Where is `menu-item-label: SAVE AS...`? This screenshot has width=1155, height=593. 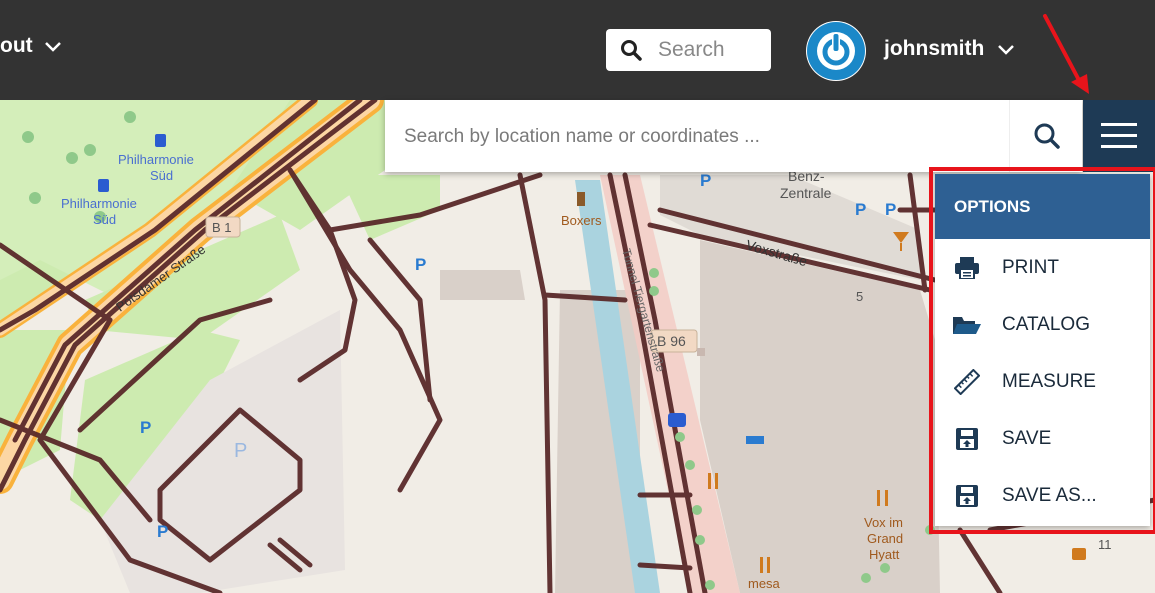 menu-item-label: SAVE AS... is located at coordinates (1049, 495).